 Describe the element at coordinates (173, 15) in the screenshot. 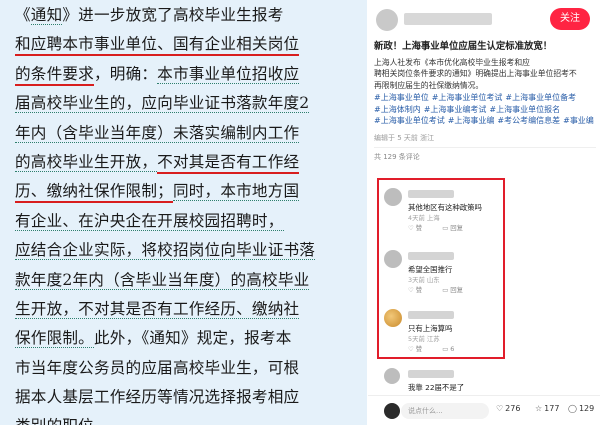

I see `document-text: 》进一步放宽了高校毕业生报考` at that location.